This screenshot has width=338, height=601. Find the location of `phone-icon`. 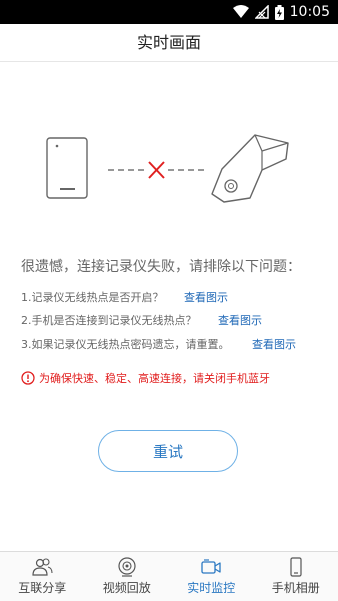

phone-icon is located at coordinates (296, 567).